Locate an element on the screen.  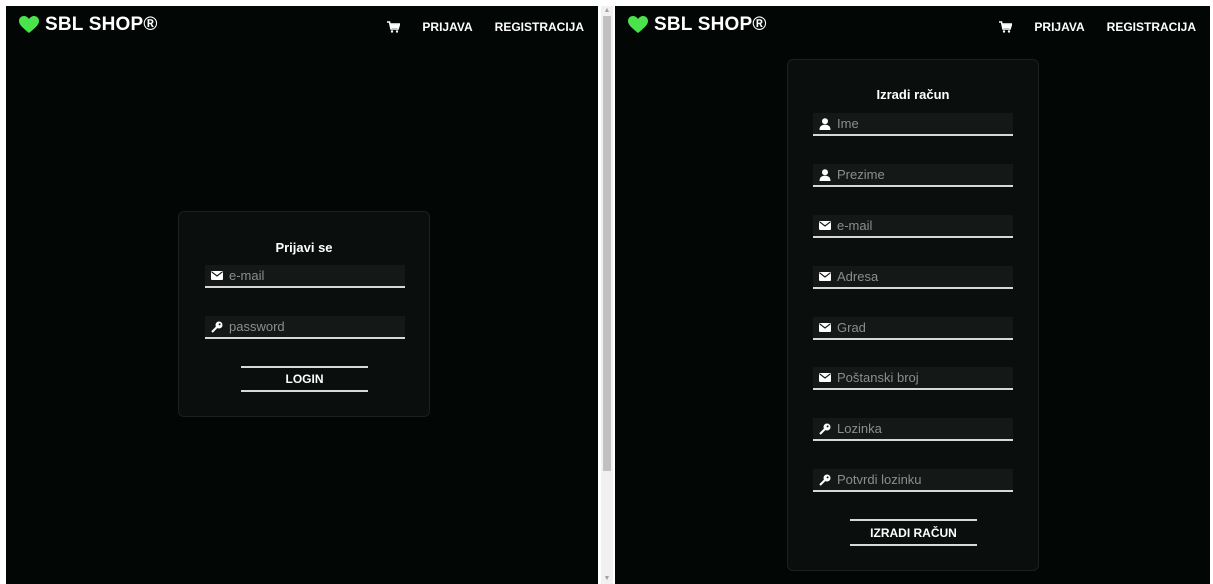
scroll-thumb is located at coordinates (607, 243).